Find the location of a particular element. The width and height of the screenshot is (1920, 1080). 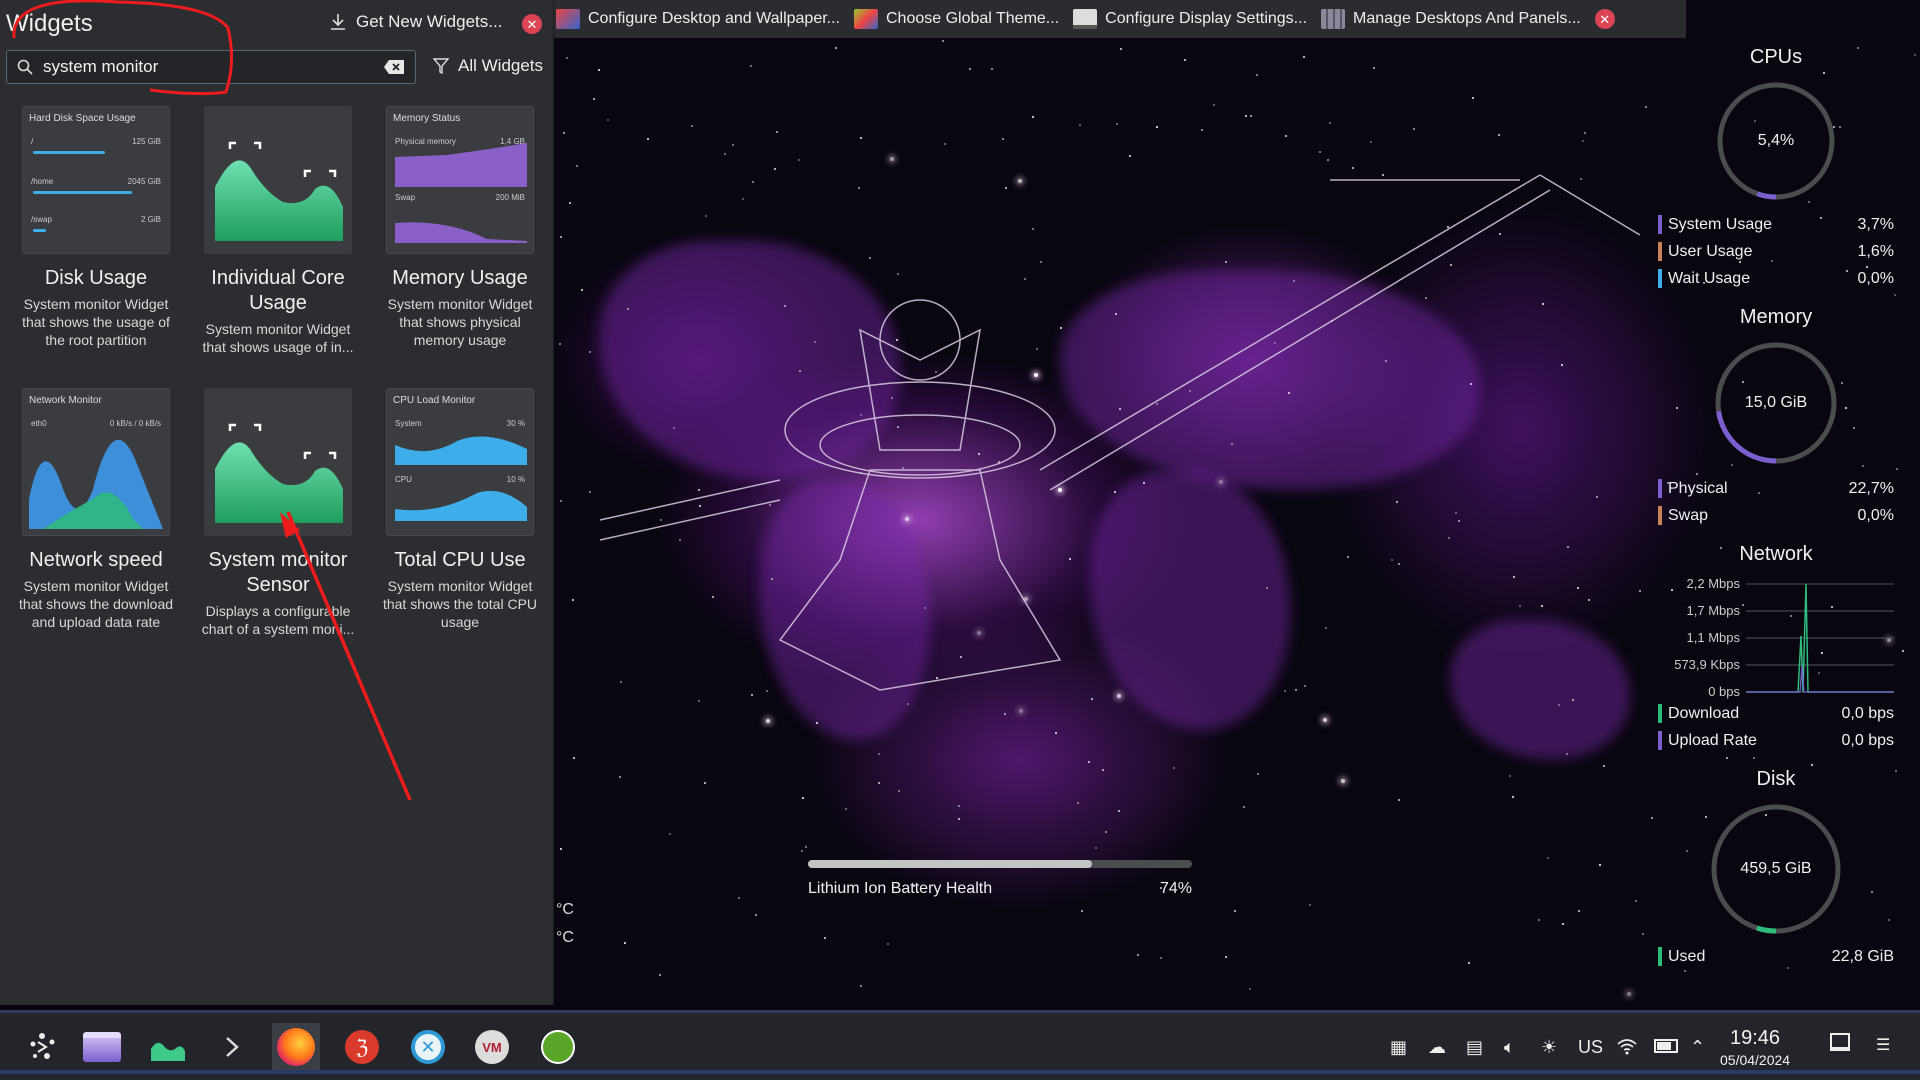

brightness-icon: ☀ is located at coordinates (1549, 1047).